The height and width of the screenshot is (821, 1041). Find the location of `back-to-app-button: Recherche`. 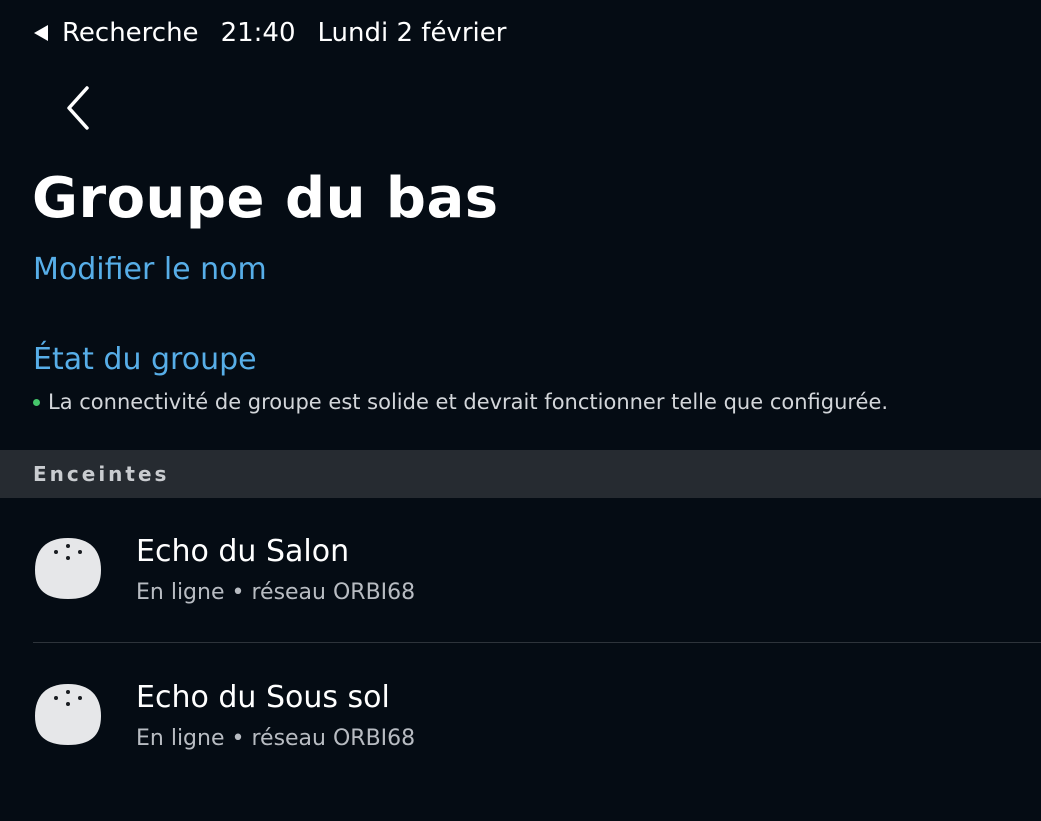

back-to-app-button: Recherche is located at coordinates (116, 33).